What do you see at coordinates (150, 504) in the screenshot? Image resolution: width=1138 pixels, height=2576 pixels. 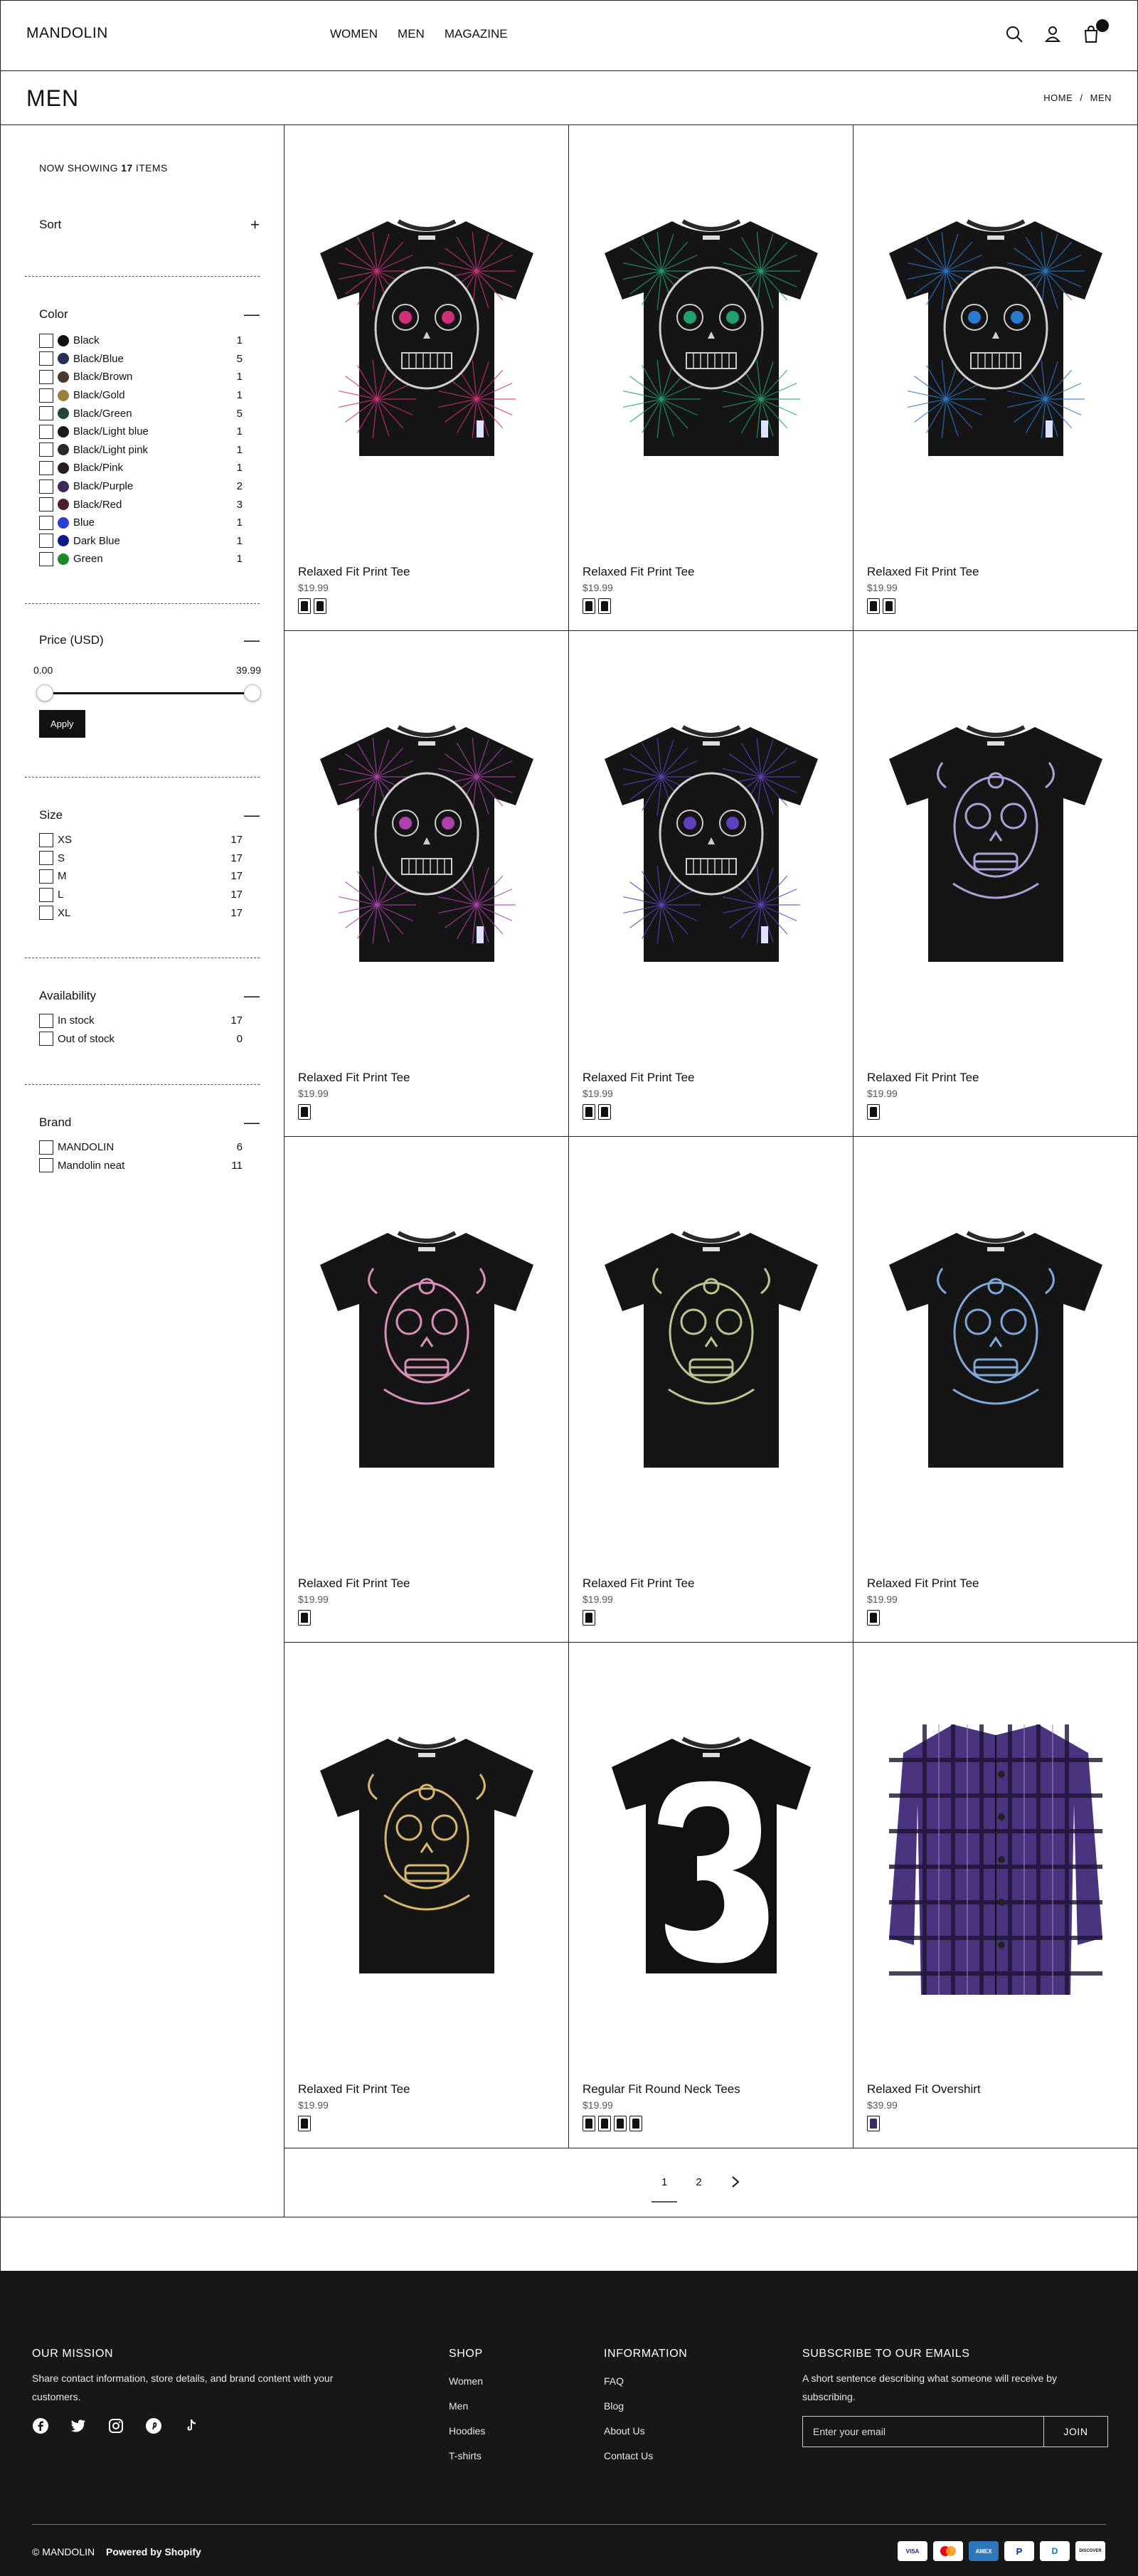 I see `filter-option: Black/Red 3` at bounding box center [150, 504].